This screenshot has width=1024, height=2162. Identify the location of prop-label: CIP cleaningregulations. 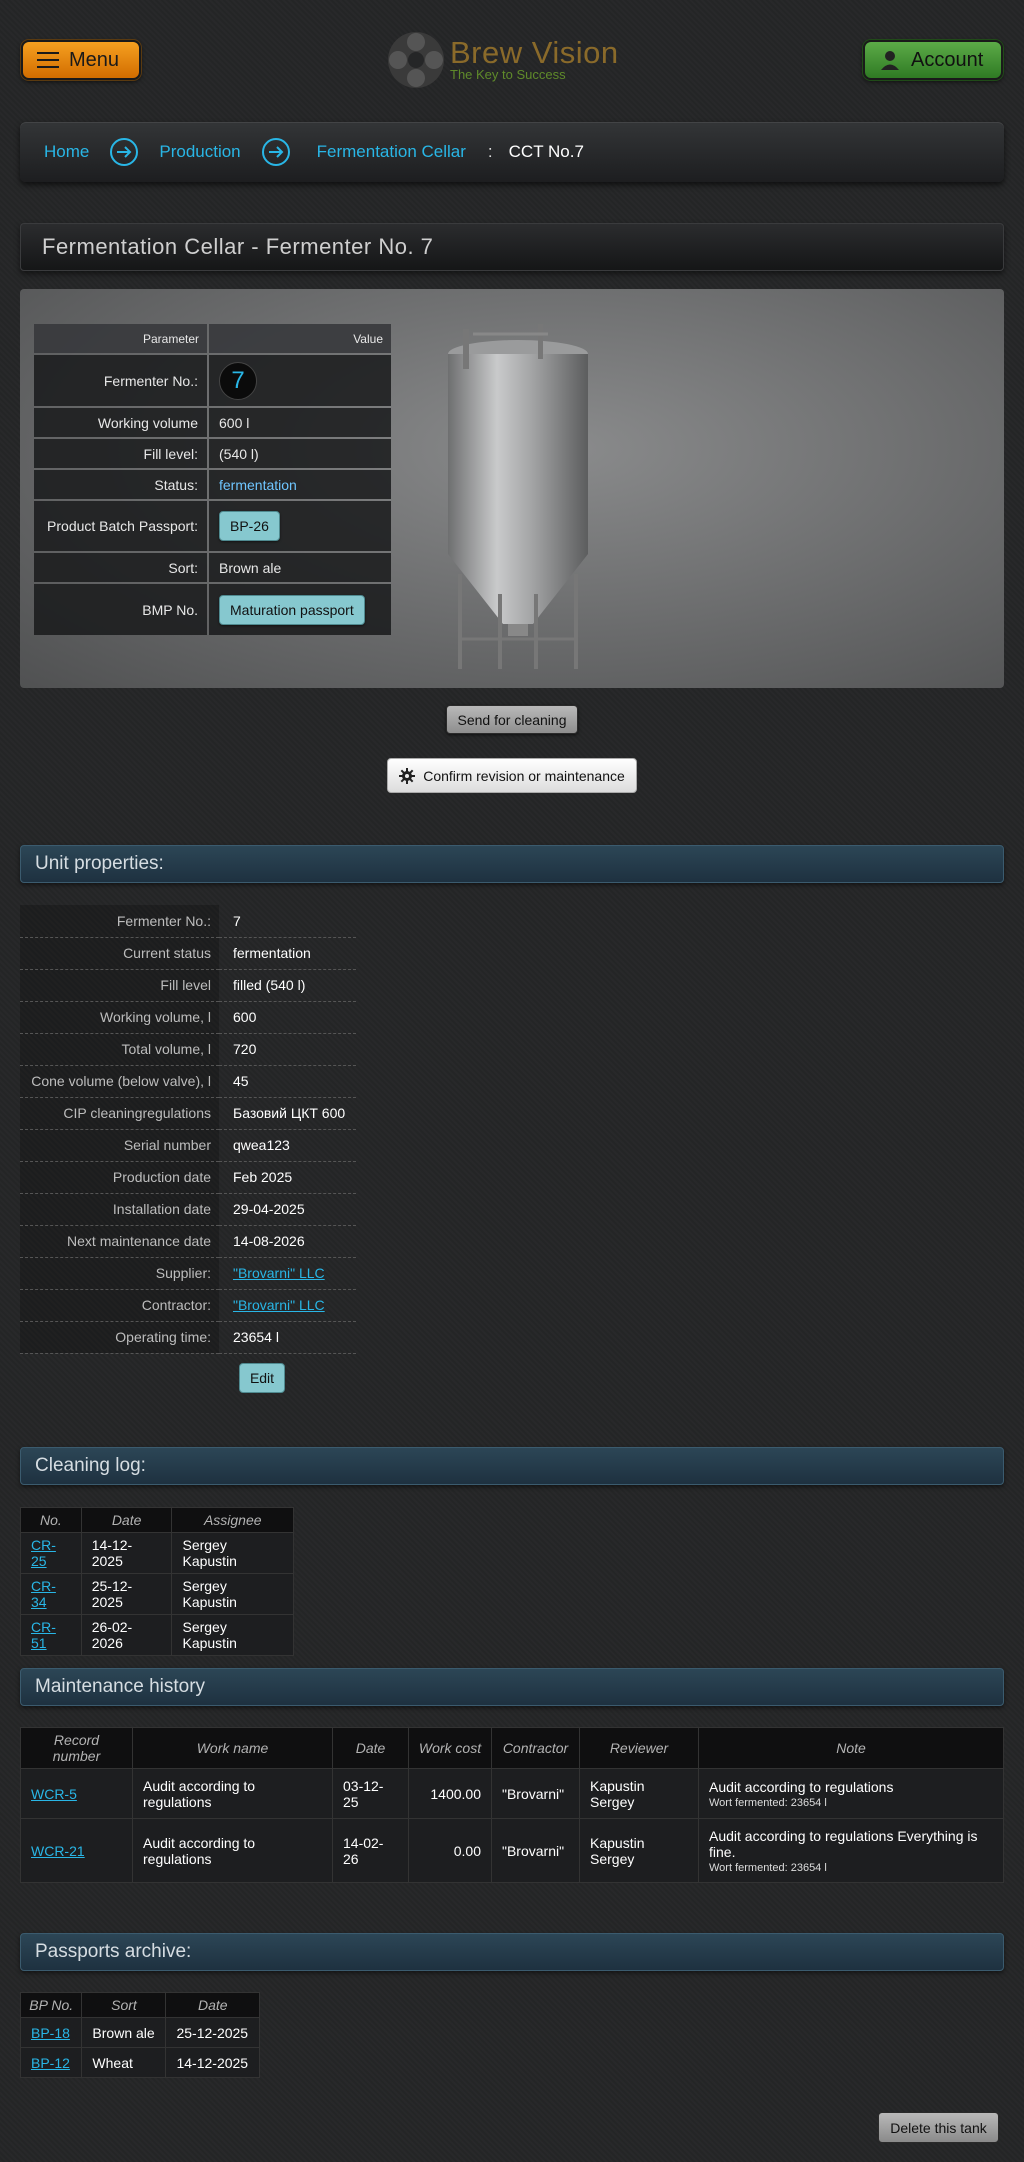
(119, 1113).